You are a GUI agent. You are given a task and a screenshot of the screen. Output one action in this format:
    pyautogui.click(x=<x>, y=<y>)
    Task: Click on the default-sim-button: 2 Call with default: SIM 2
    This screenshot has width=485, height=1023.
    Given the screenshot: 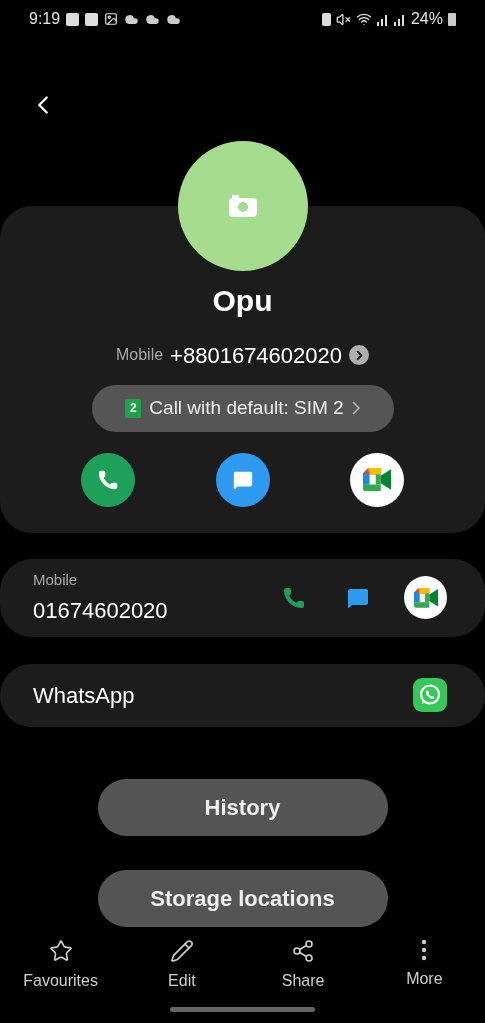 What is the action you would take?
    pyautogui.click(x=242, y=408)
    